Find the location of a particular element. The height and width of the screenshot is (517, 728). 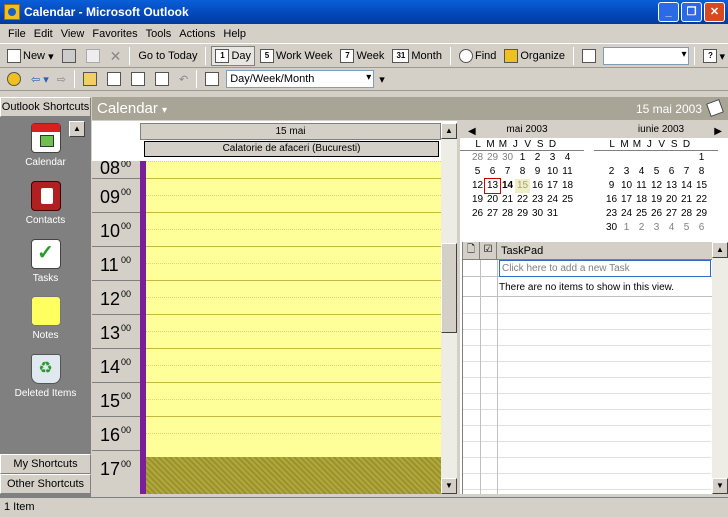

forward-button: ⇨ is located at coordinates (61, 79).